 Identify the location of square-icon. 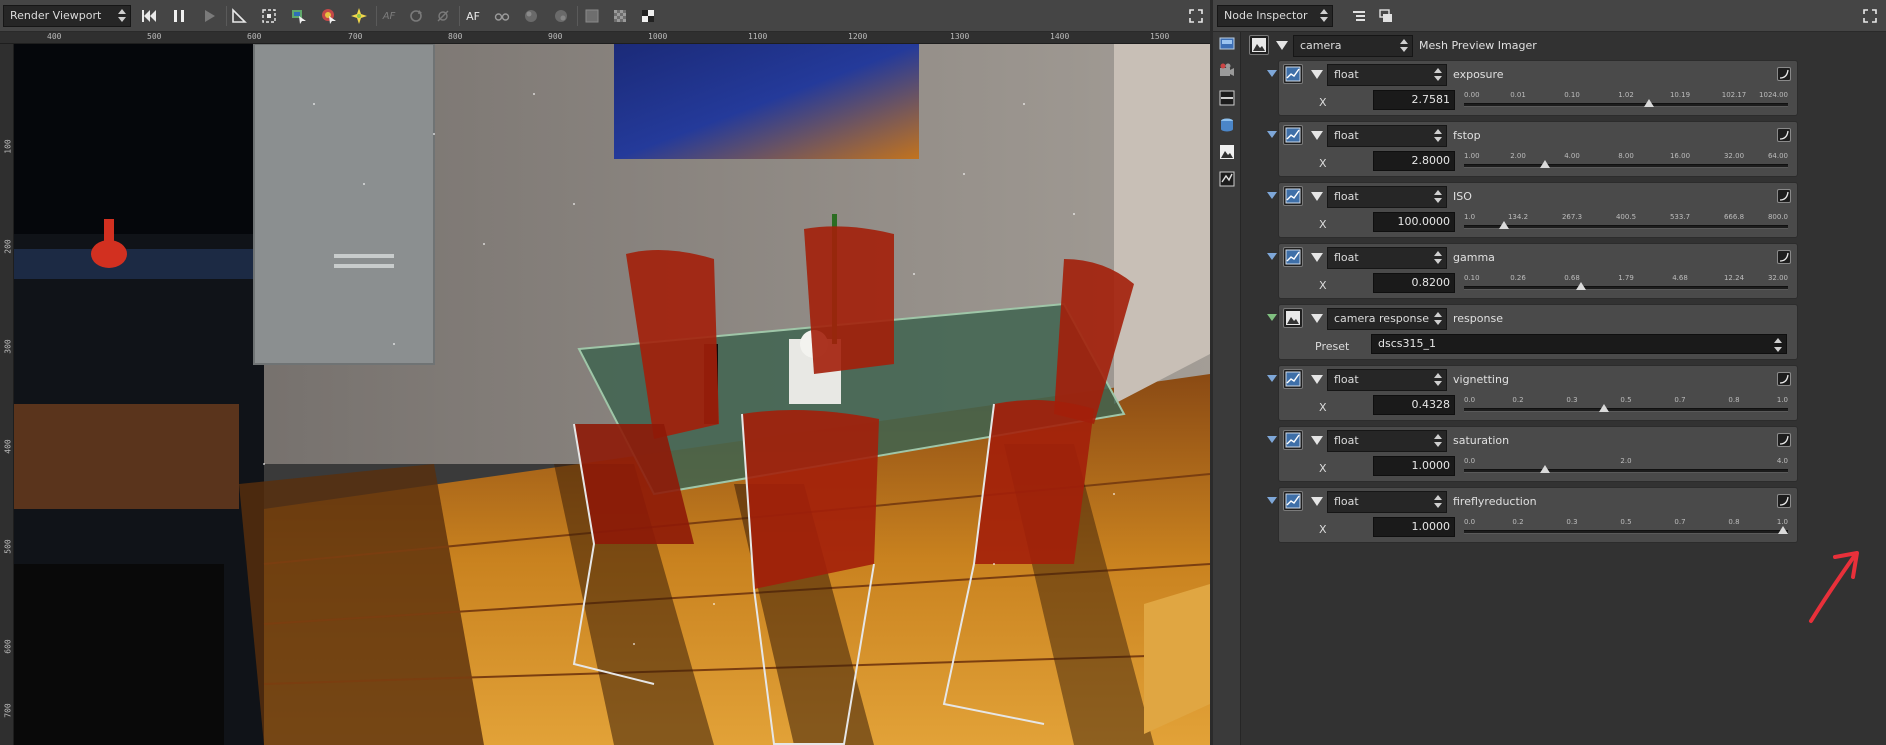
(592, 16).